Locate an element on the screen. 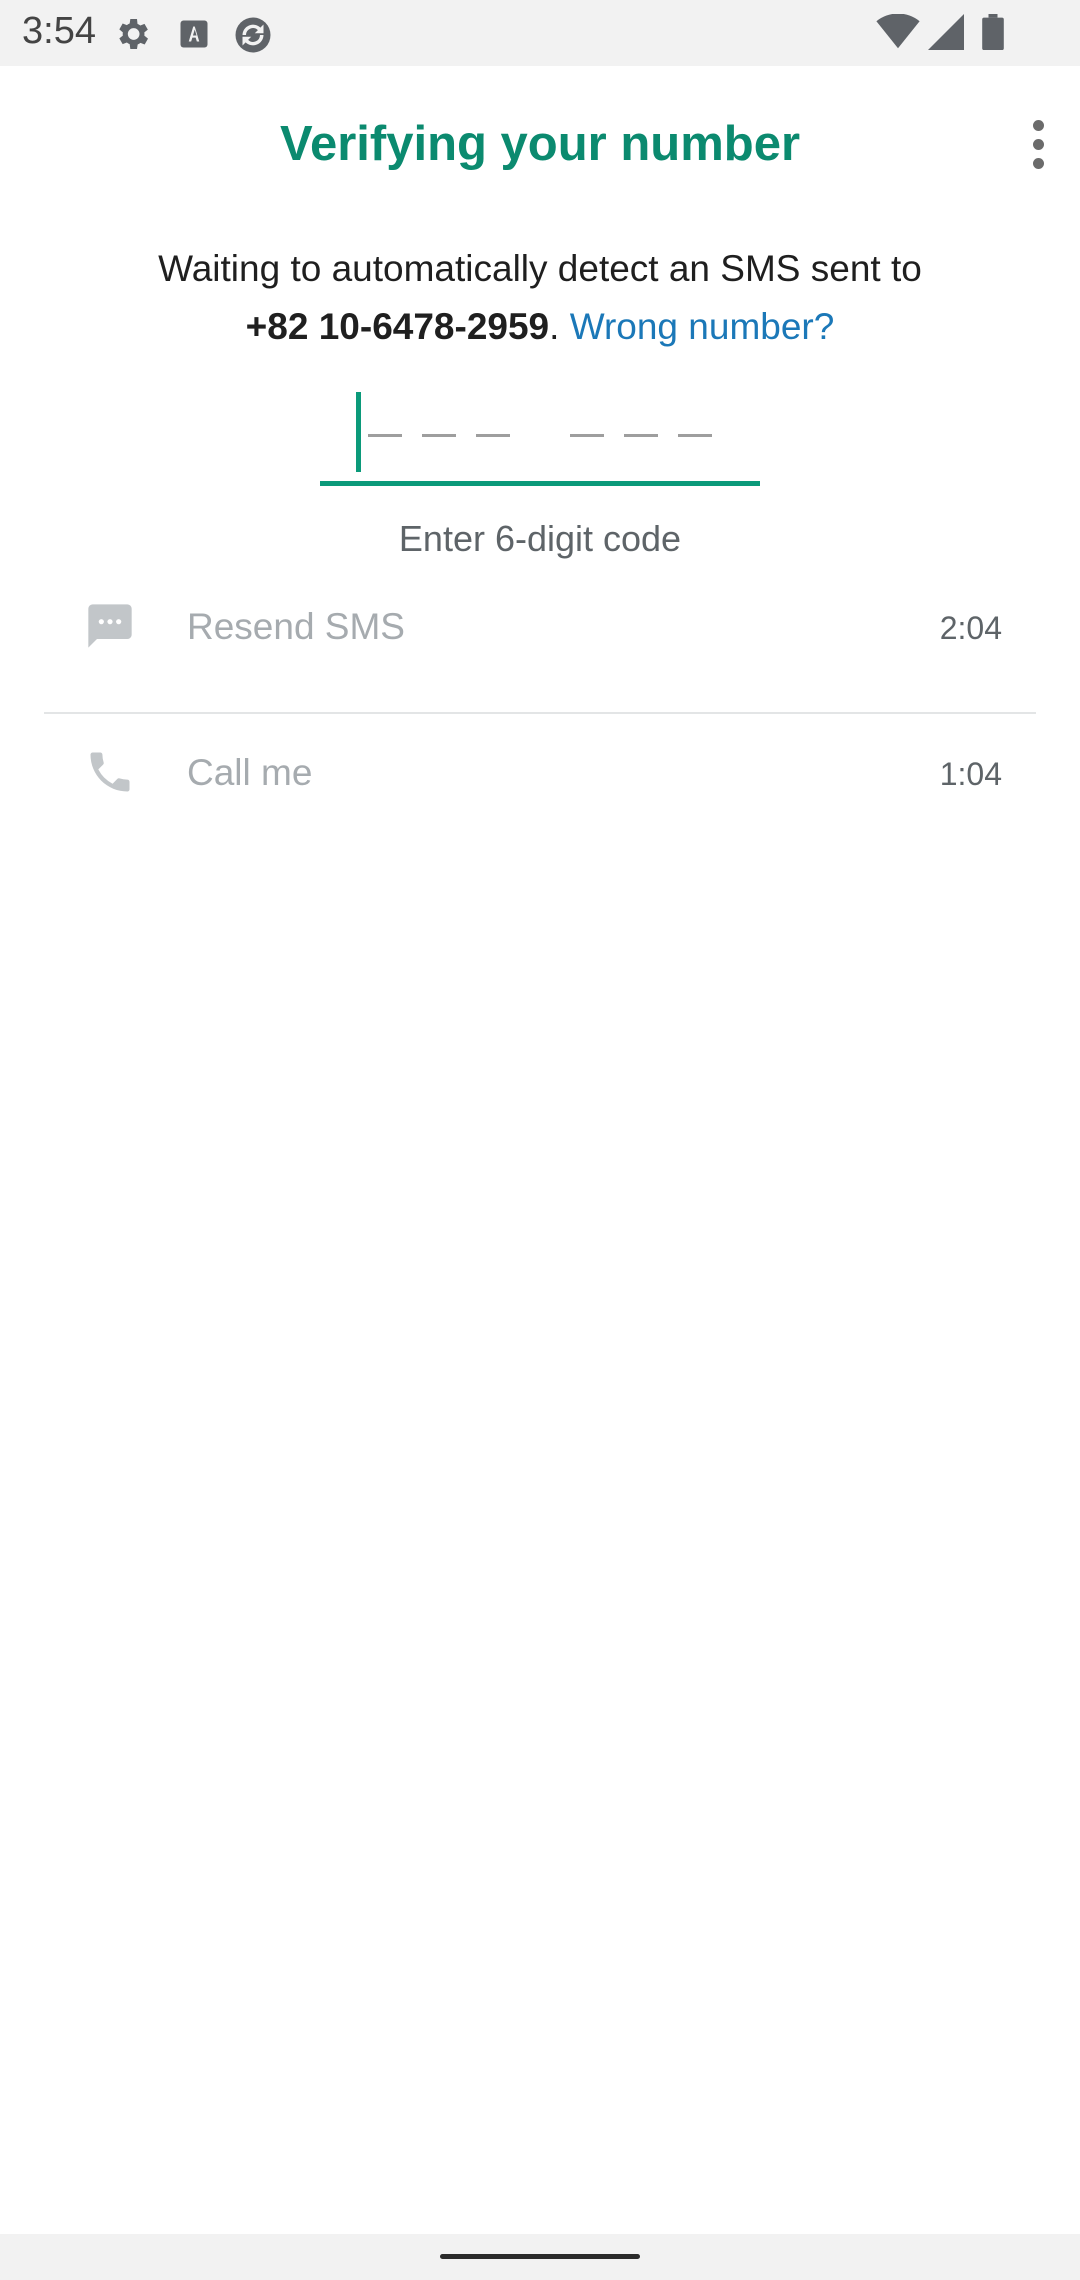  phone-number: +82 10-6478-2959 is located at coordinates (397, 326).